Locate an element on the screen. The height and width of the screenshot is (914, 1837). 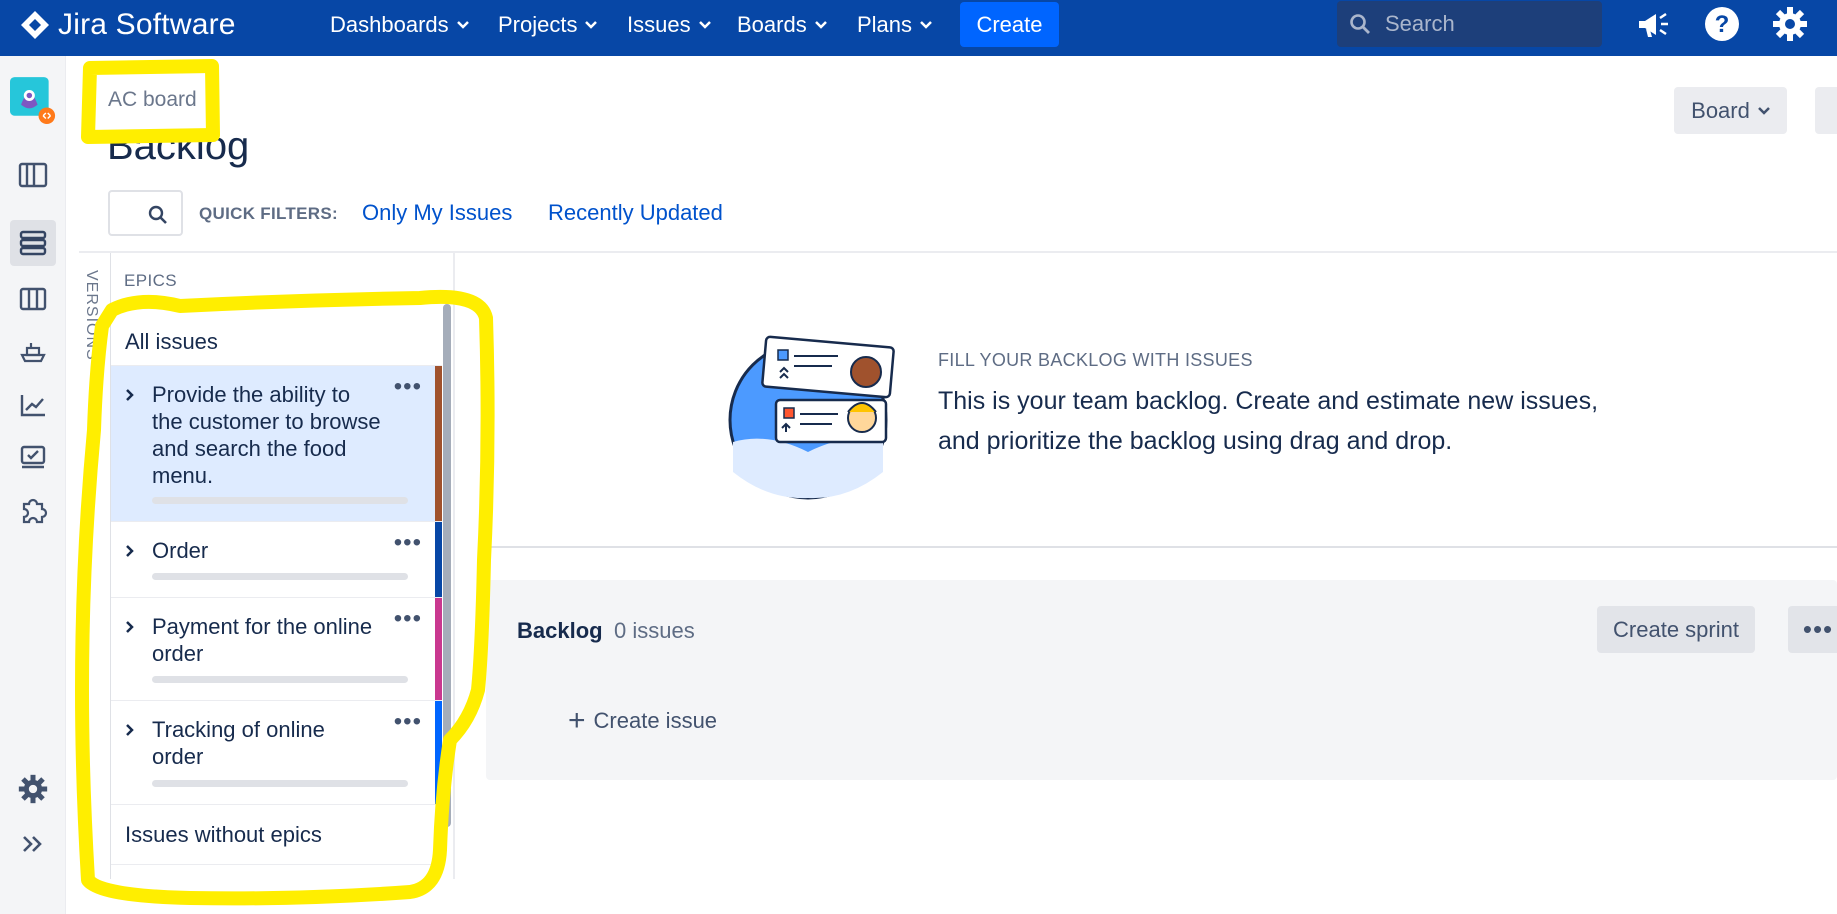
create-button: Create is located at coordinates (1009, 24).